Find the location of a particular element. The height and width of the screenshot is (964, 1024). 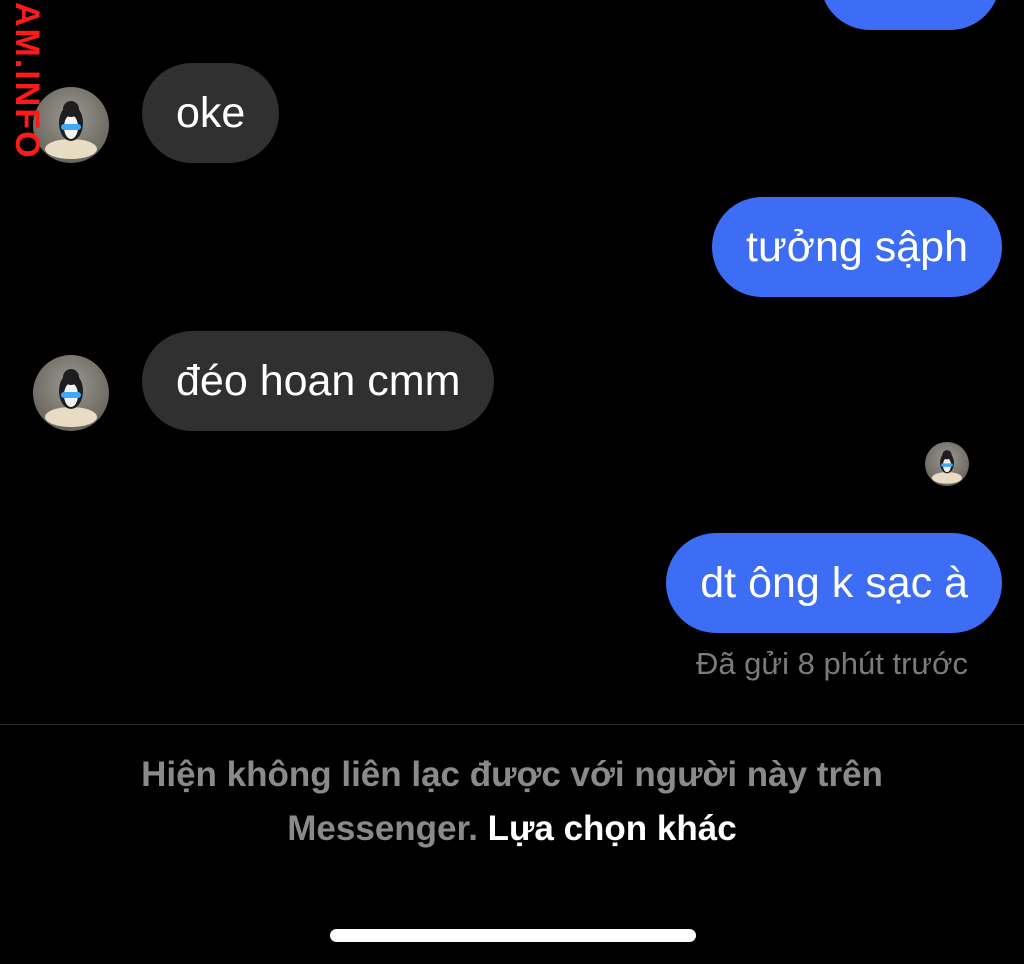

avatar-image is located at coordinates (71, 398).